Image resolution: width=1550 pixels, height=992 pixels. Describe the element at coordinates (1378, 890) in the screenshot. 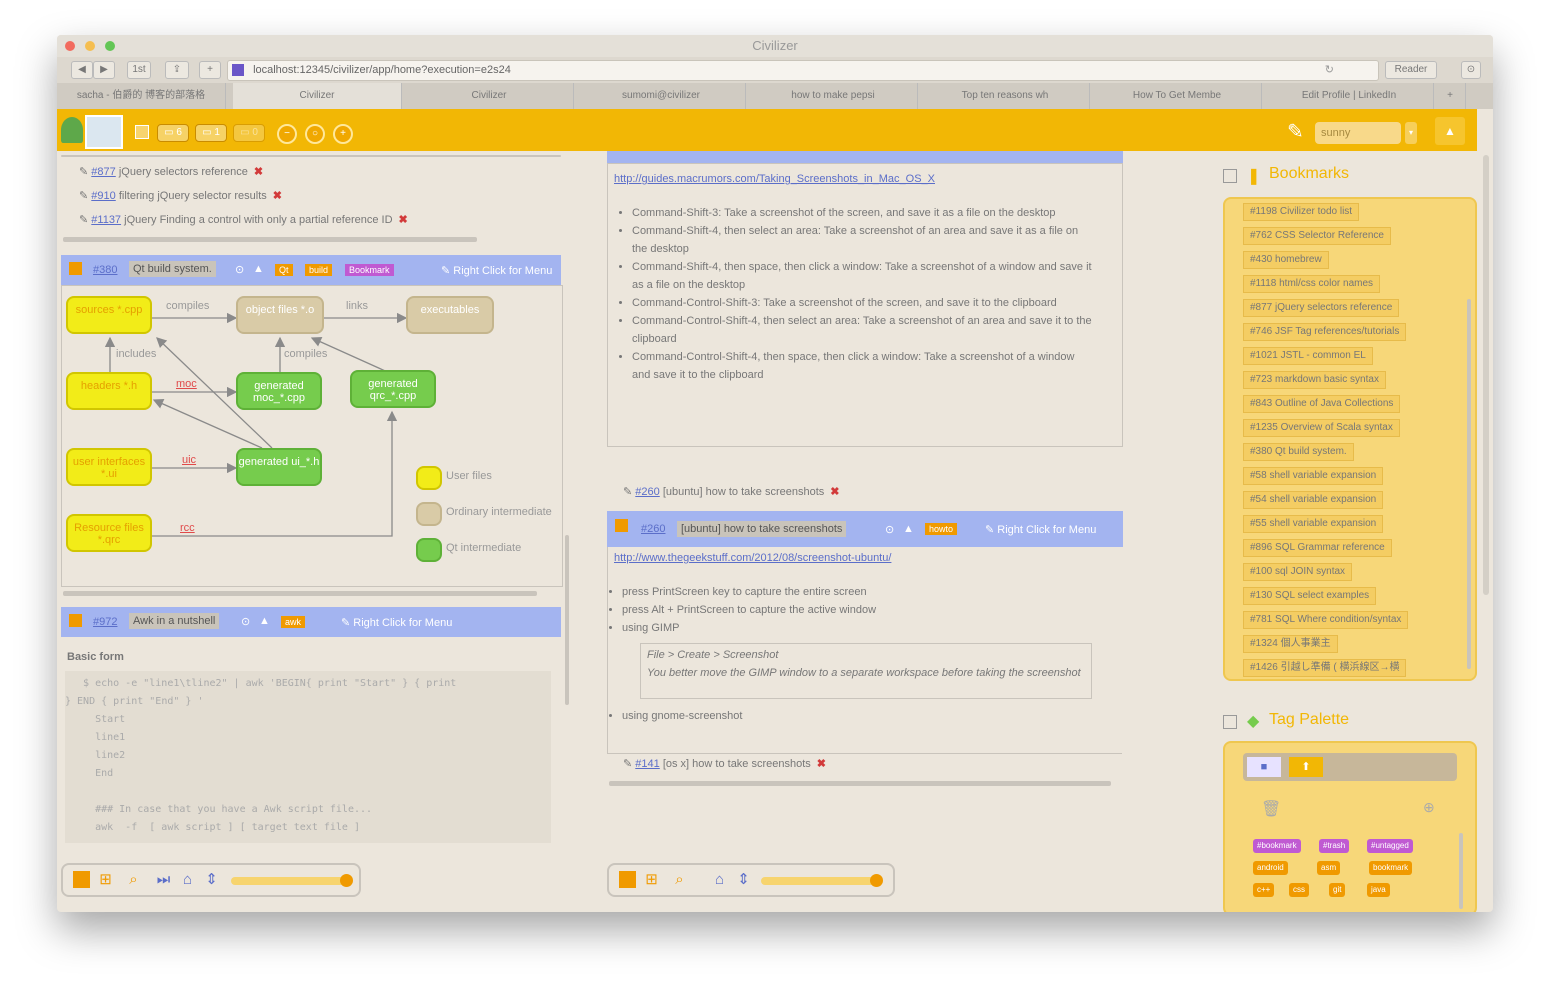

I see `tag-java: java` at that location.